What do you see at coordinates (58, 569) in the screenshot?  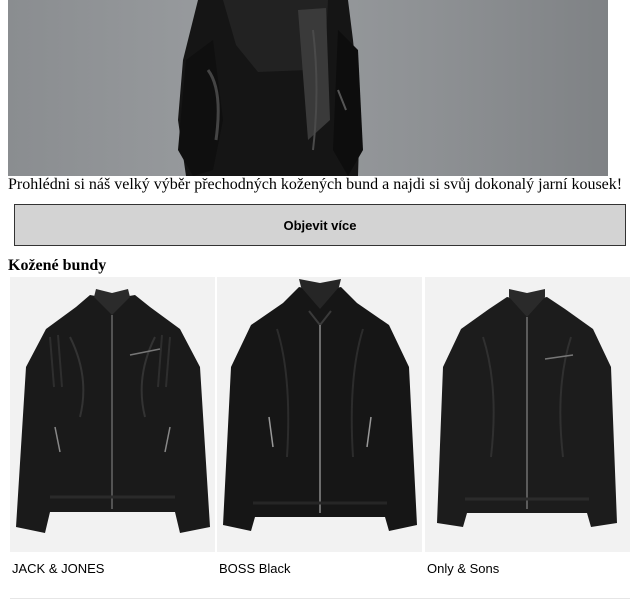 I see `product-brand: JACK & JONES` at bounding box center [58, 569].